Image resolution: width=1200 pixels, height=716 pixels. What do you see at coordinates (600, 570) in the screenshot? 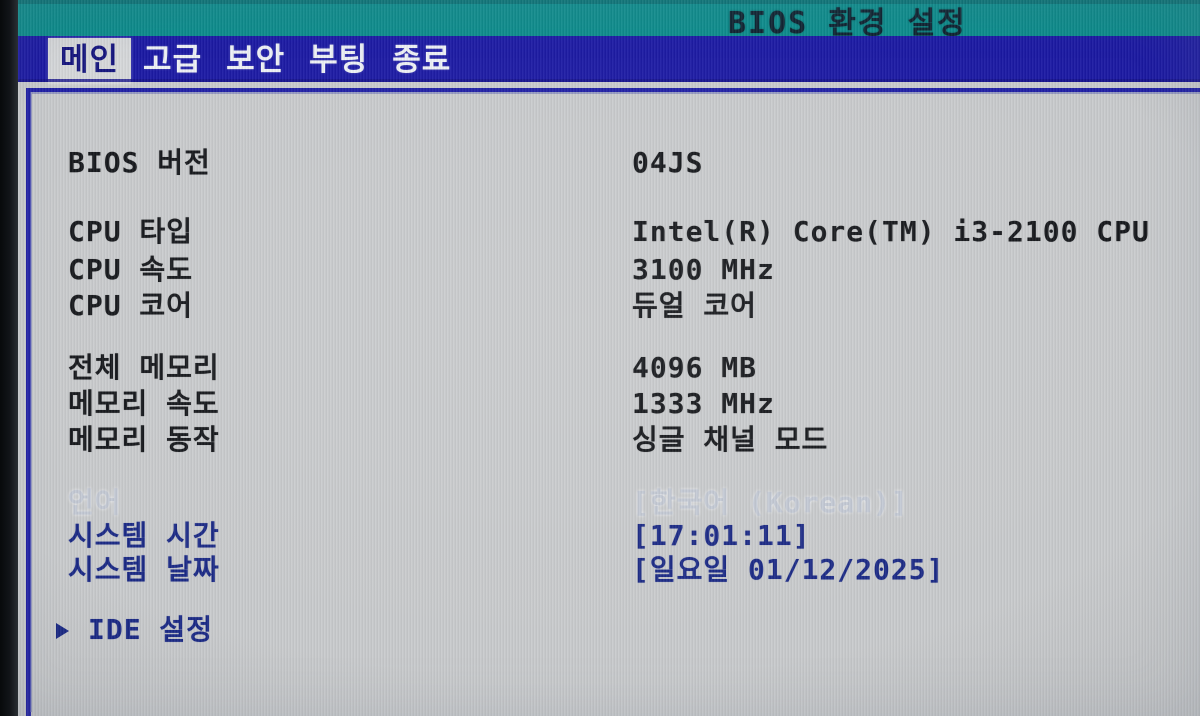
I see `row-system-date: 시스템 날짜 [일요일 01/12/2025]` at bounding box center [600, 570].